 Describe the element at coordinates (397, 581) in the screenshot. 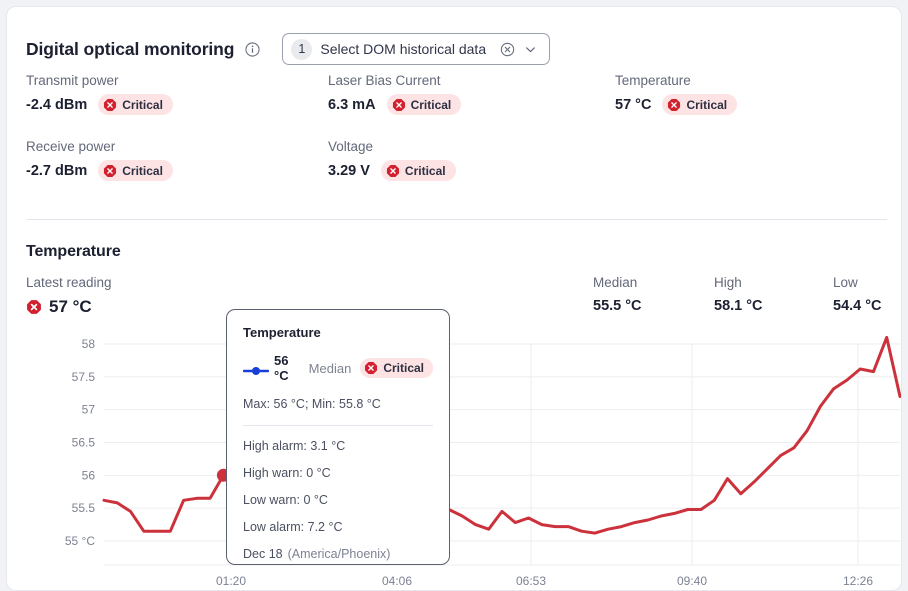

I see `x-axis-tick-label: 04:06` at that location.